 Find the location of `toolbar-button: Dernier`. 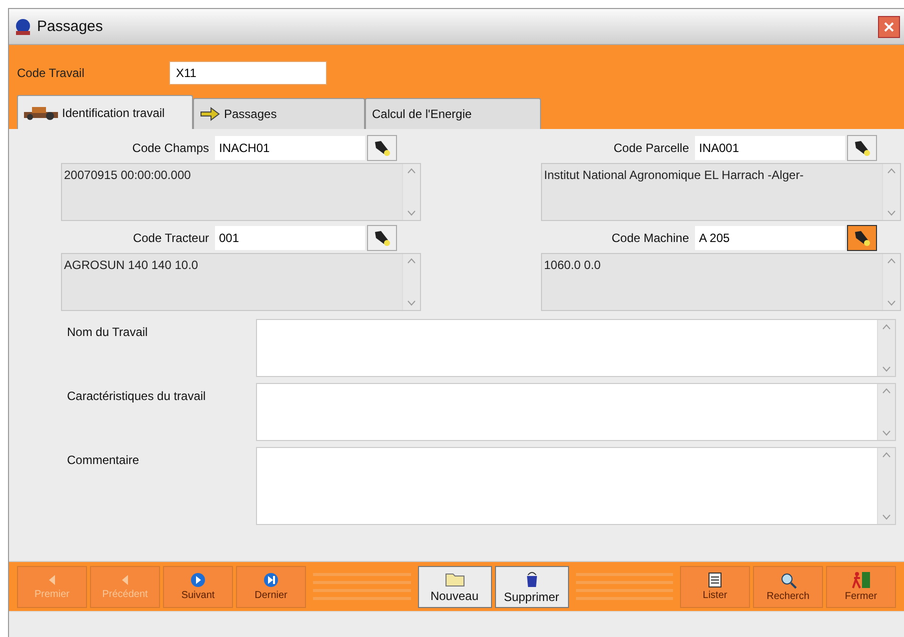

toolbar-button: Dernier is located at coordinates (271, 587).